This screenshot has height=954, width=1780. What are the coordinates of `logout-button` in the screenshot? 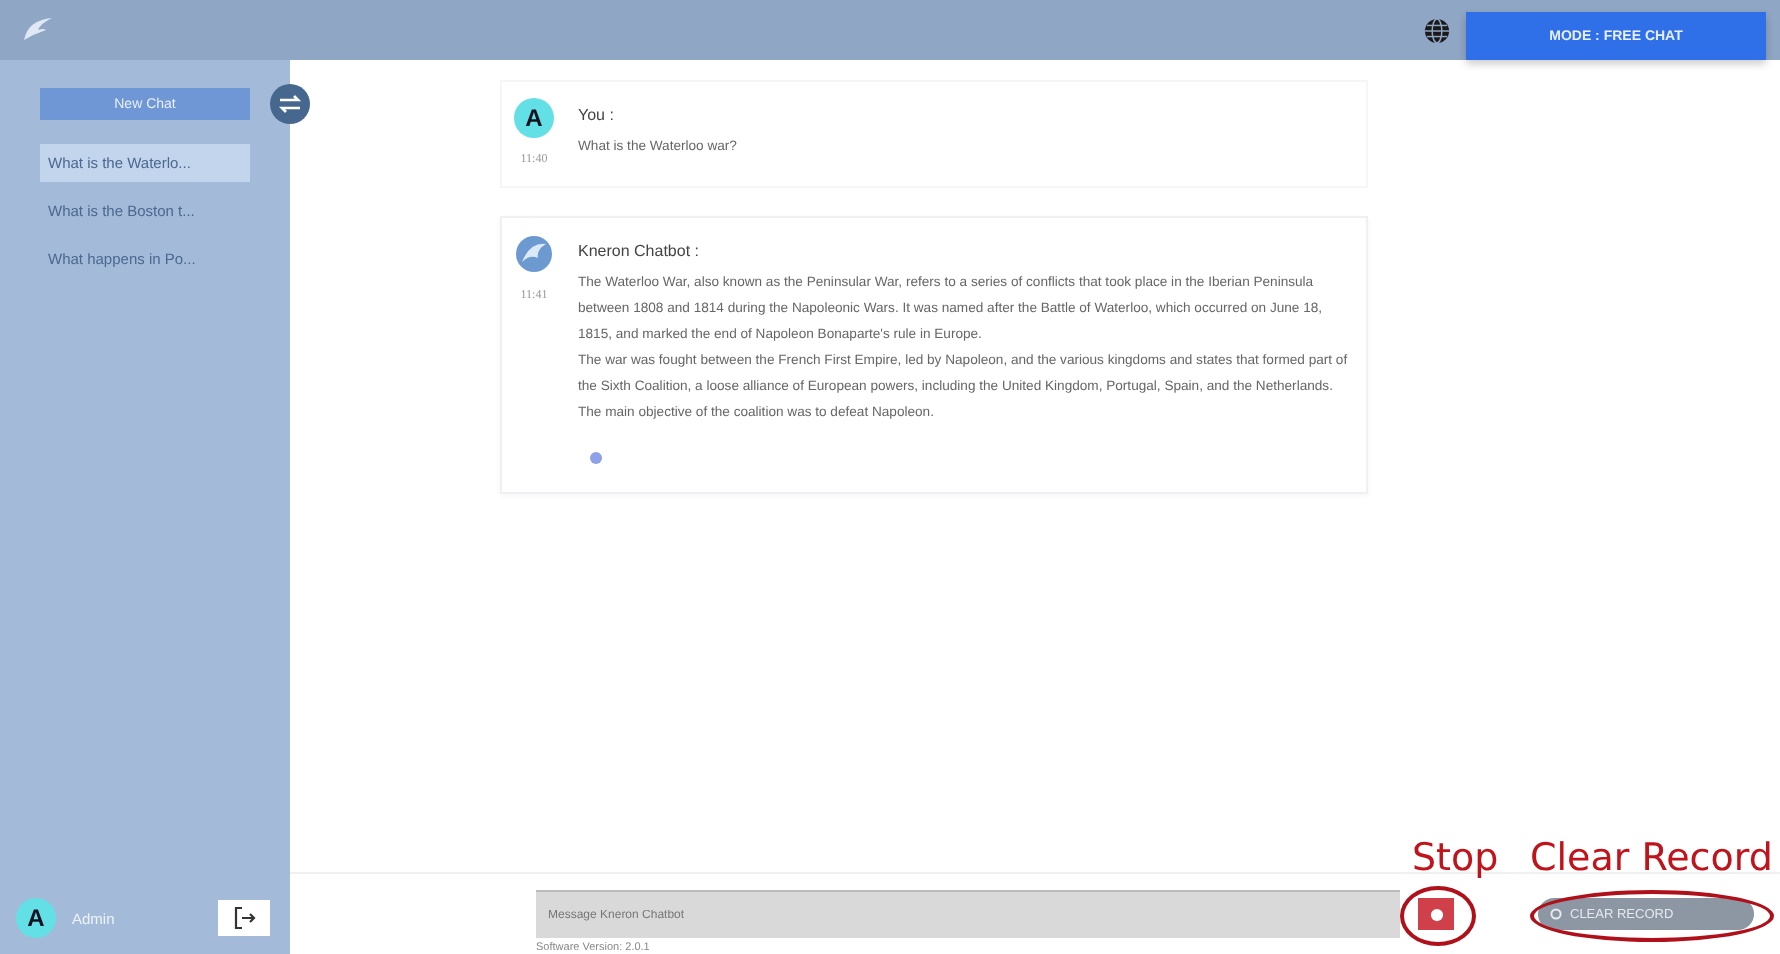 It's located at (244, 918).